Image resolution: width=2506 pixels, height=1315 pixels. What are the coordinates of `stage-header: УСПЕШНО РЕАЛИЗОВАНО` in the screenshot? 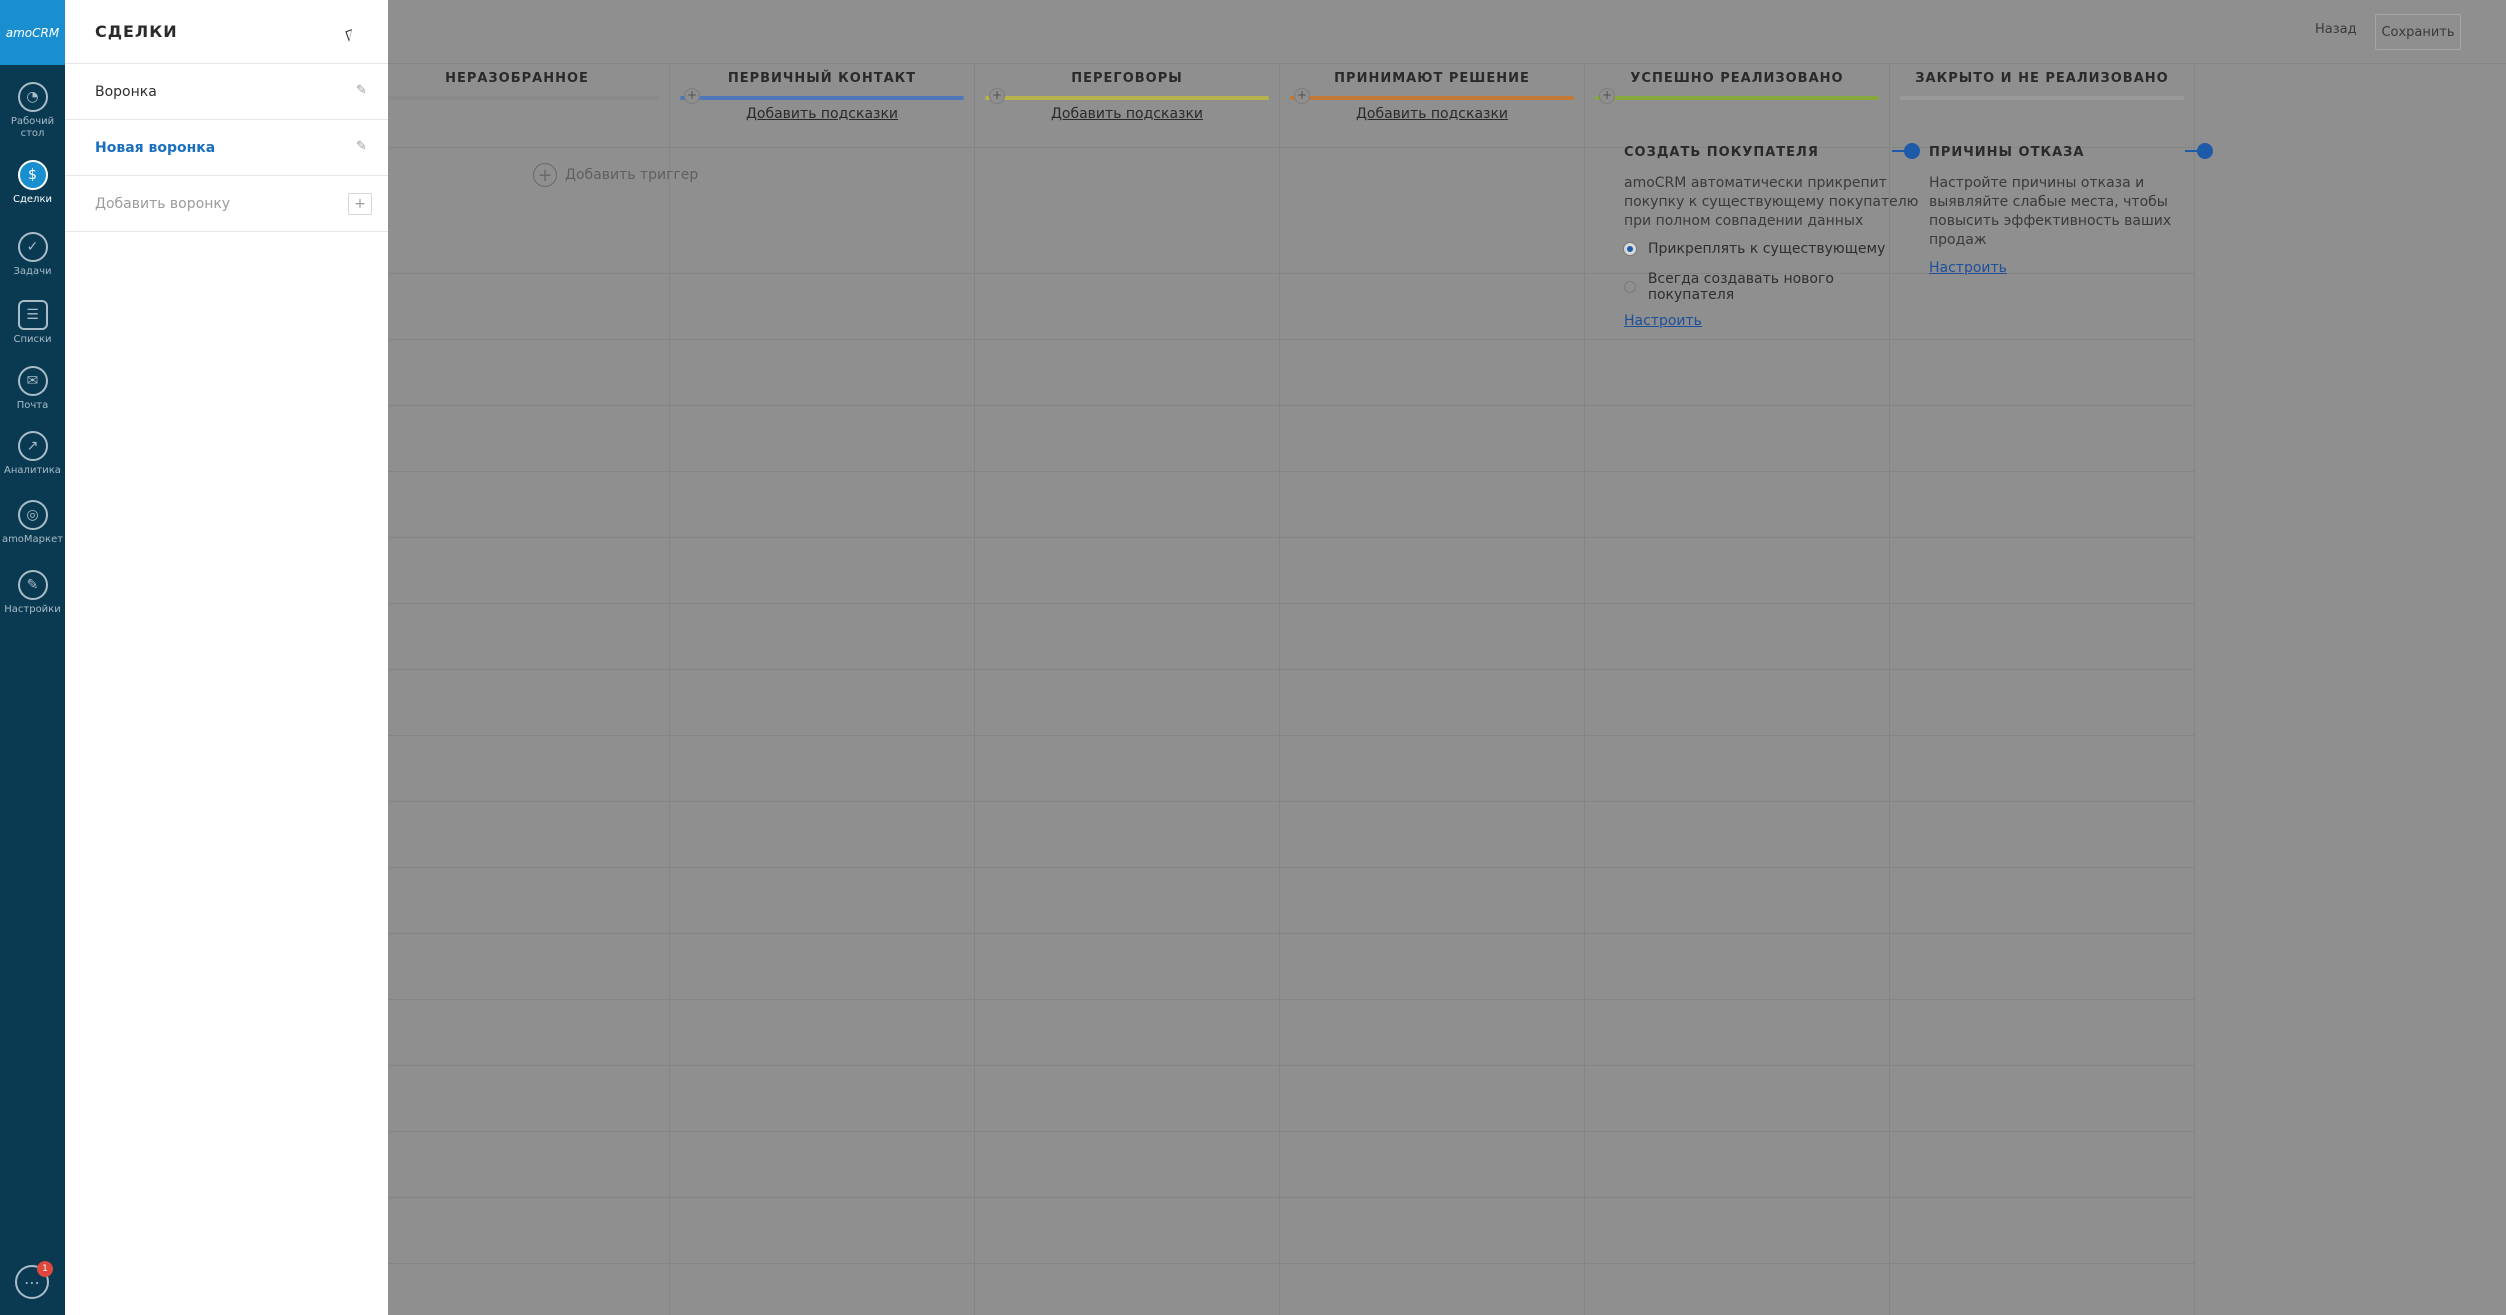 It's located at (1737, 82).